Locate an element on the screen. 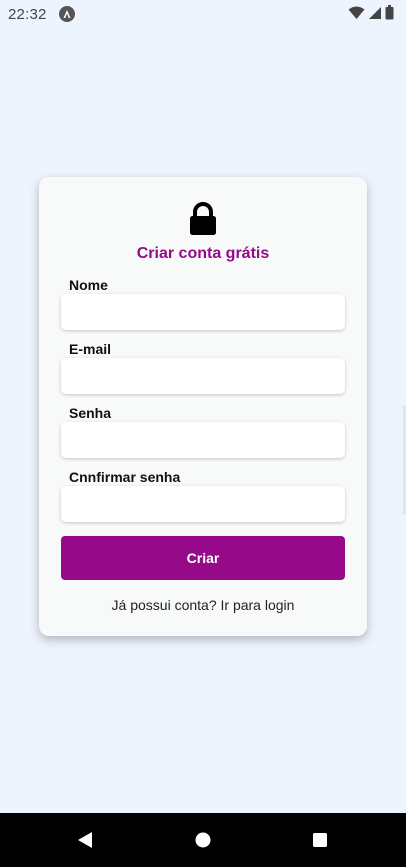 The image size is (406, 867). a-icon is located at coordinates (66, 14).